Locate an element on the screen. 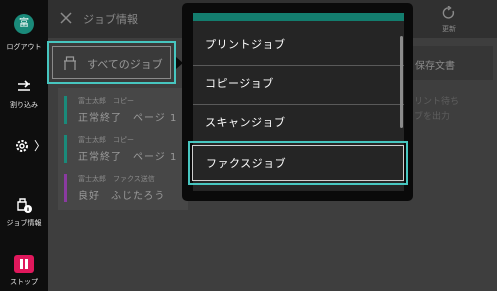 This screenshot has height=291, width=497. interrupt-label: 割り込み is located at coordinates (24, 105).